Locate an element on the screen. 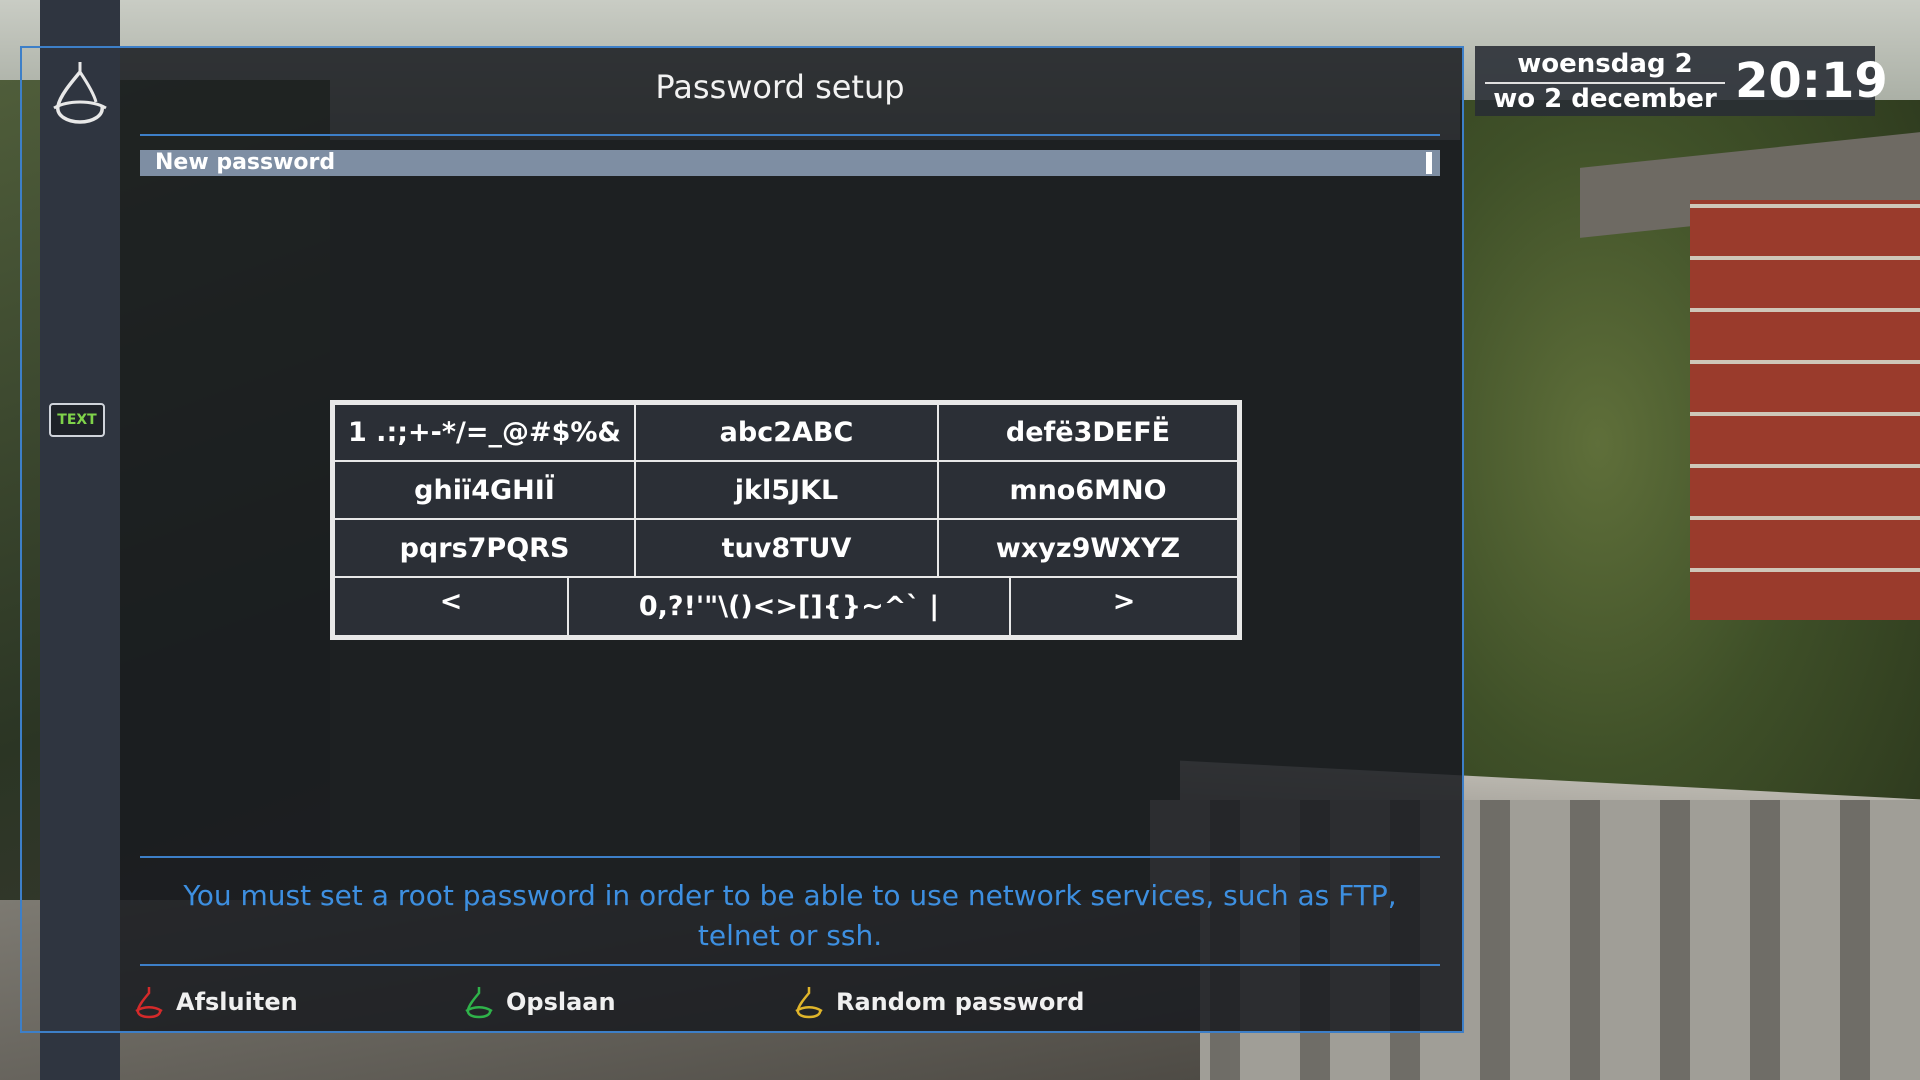 This screenshot has height=1080, width=1920. key-4-ghi: ghiï4GHIÏ is located at coordinates (484, 490).